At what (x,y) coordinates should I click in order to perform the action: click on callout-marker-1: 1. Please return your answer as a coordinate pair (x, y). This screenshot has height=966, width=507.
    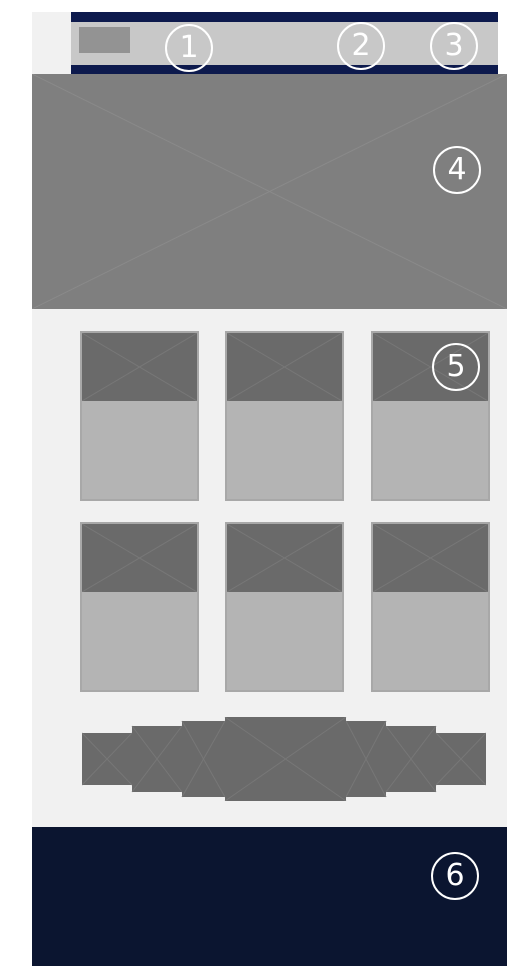
    Looking at the image, I should click on (189, 48).